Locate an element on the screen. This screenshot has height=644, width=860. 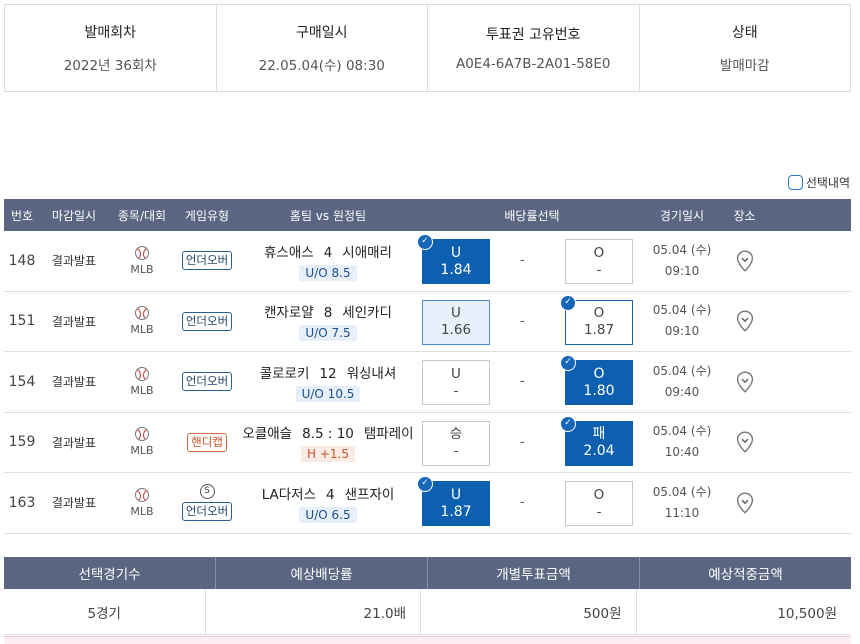
away-team: 워싱내셔 is located at coordinates (371, 373).